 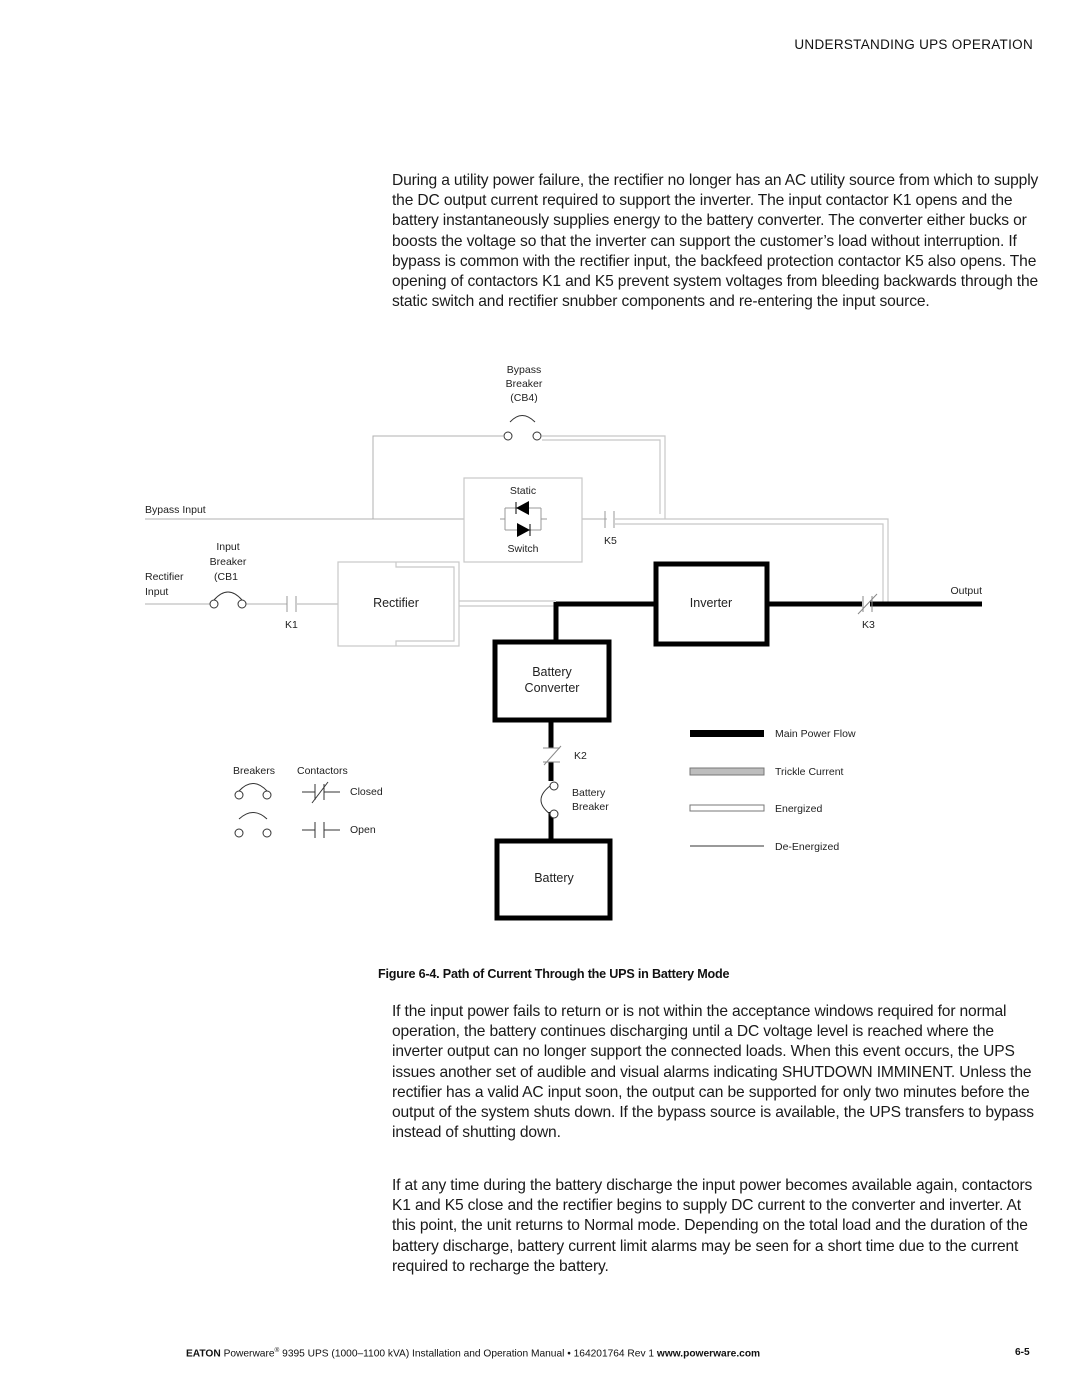 What do you see at coordinates (809, 772) in the screenshot?
I see `legend-label-trickle-current: Trickle Current` at bounding box center [809, 772].